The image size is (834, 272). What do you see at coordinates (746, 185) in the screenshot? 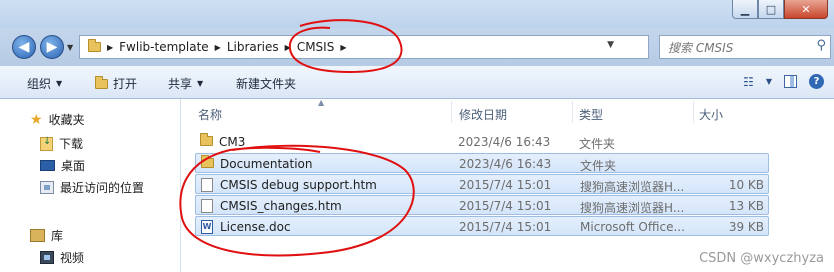
I see `file-size: 10 KB` at bounding box center [746, 185].